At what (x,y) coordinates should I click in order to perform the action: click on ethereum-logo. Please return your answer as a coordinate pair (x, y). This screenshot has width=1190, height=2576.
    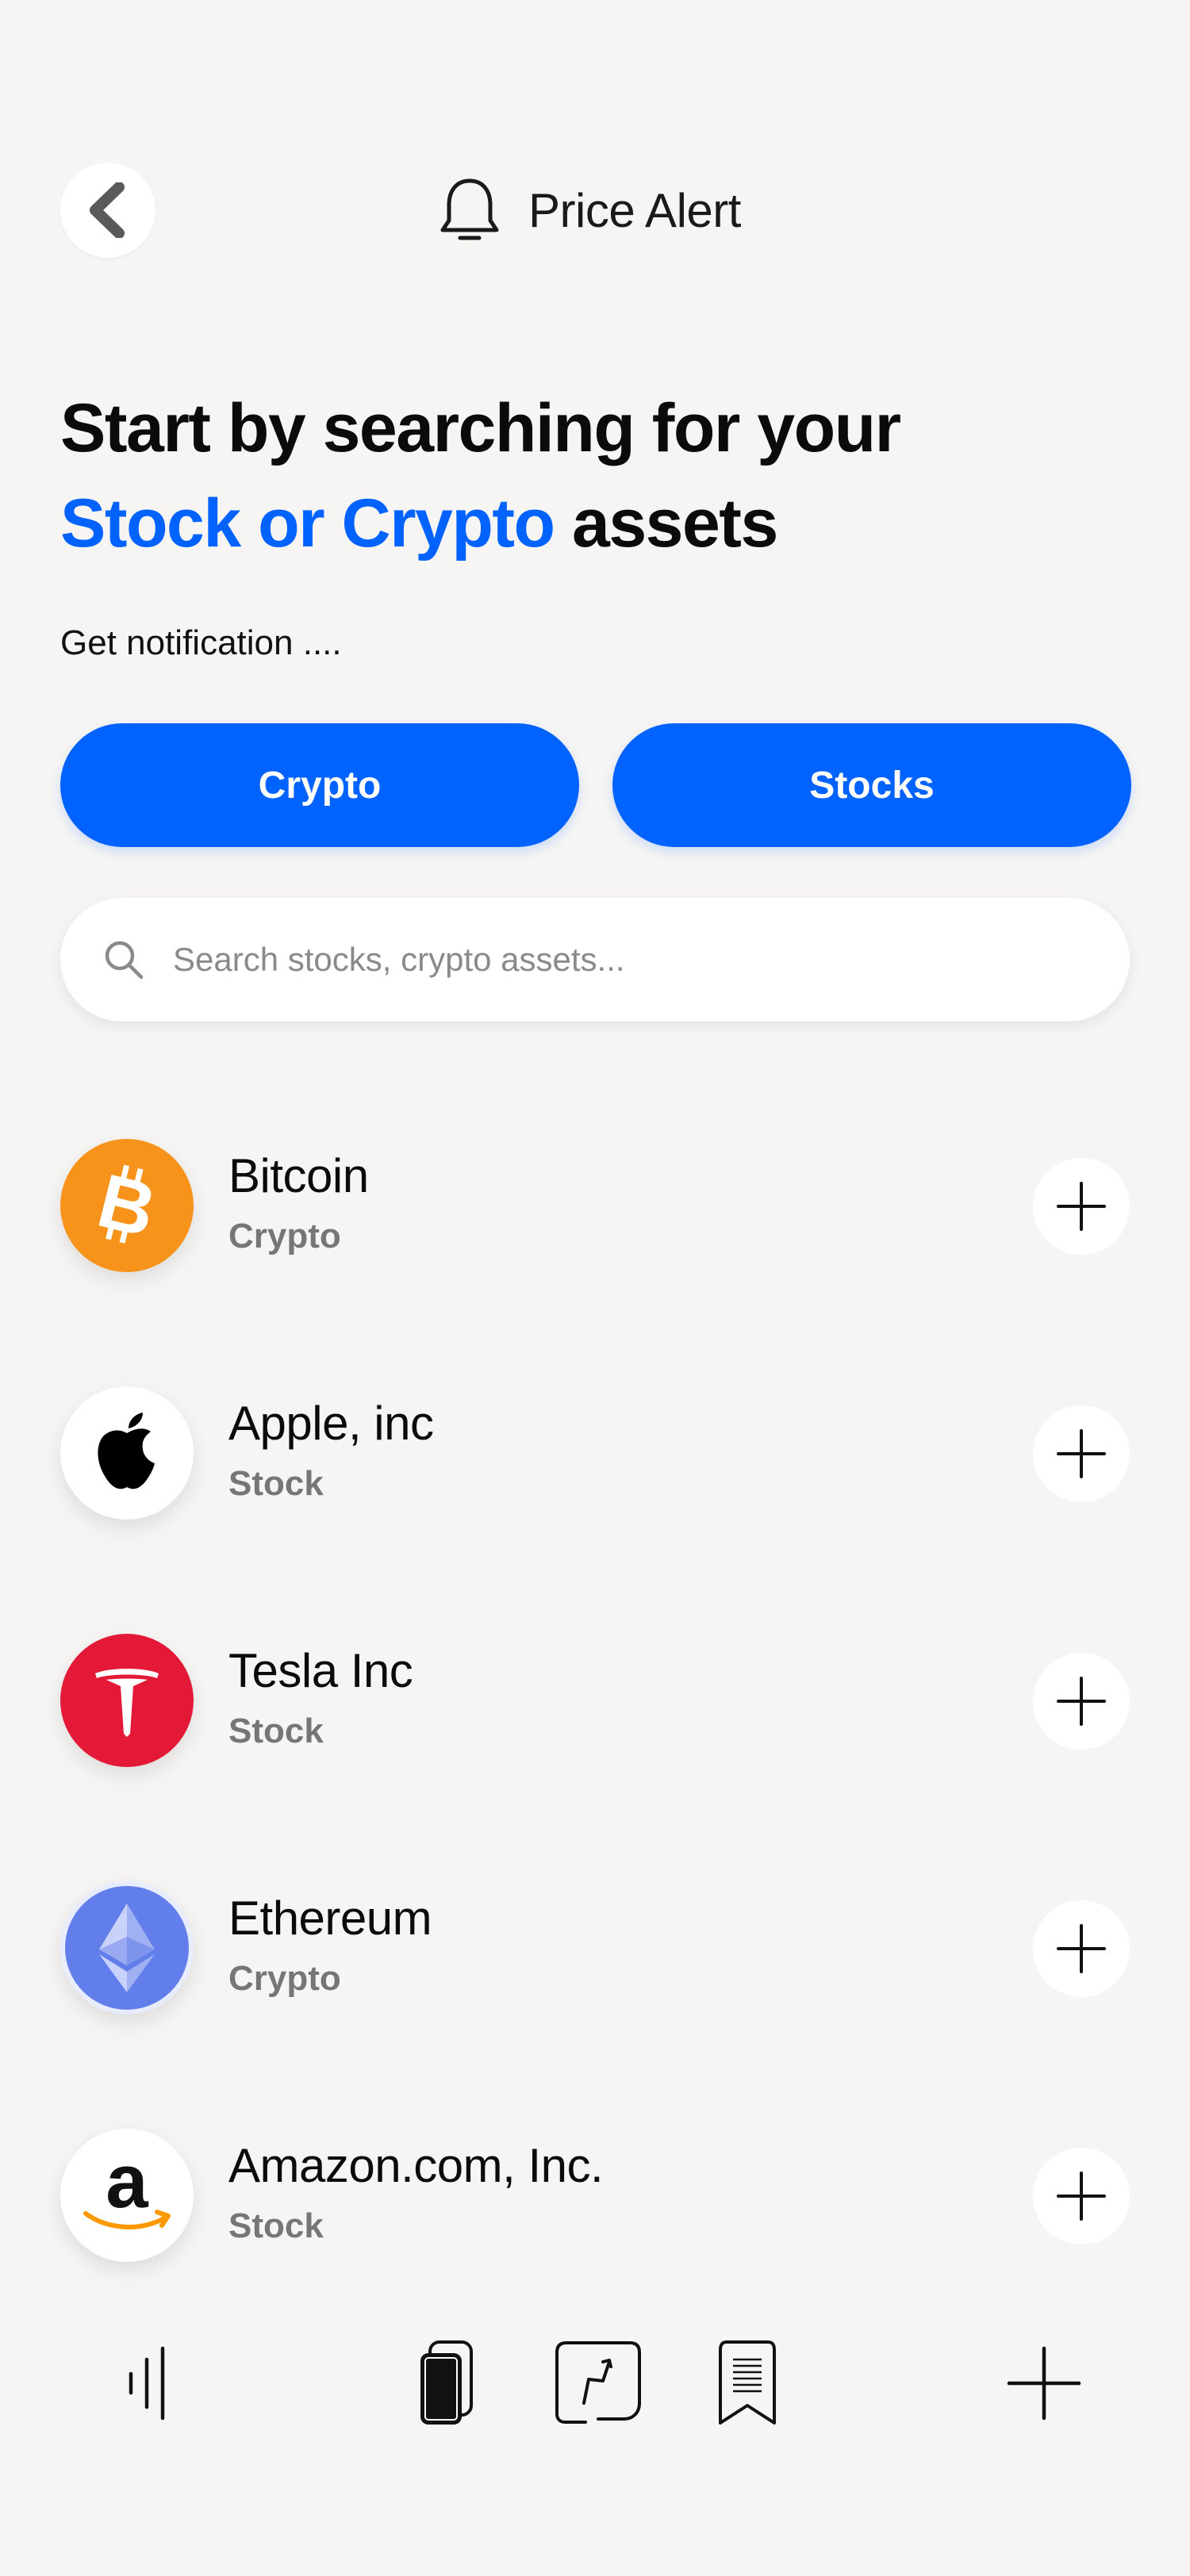
    Looking at the image, I should click on (127, 1947).